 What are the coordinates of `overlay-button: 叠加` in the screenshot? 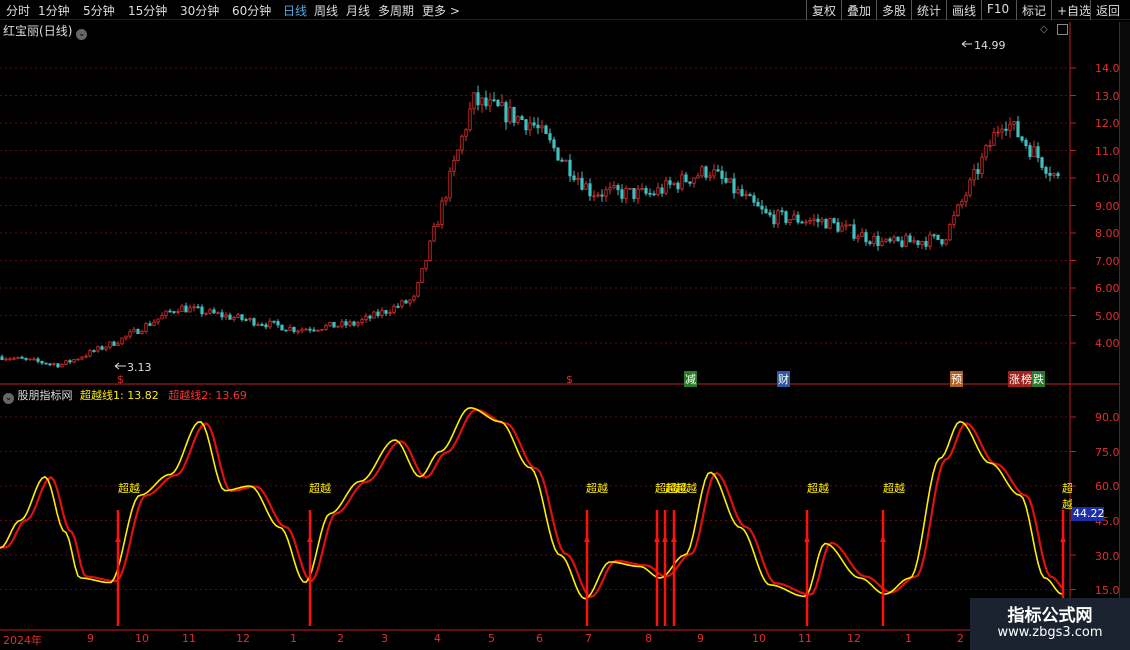 It's located at (858, 10).